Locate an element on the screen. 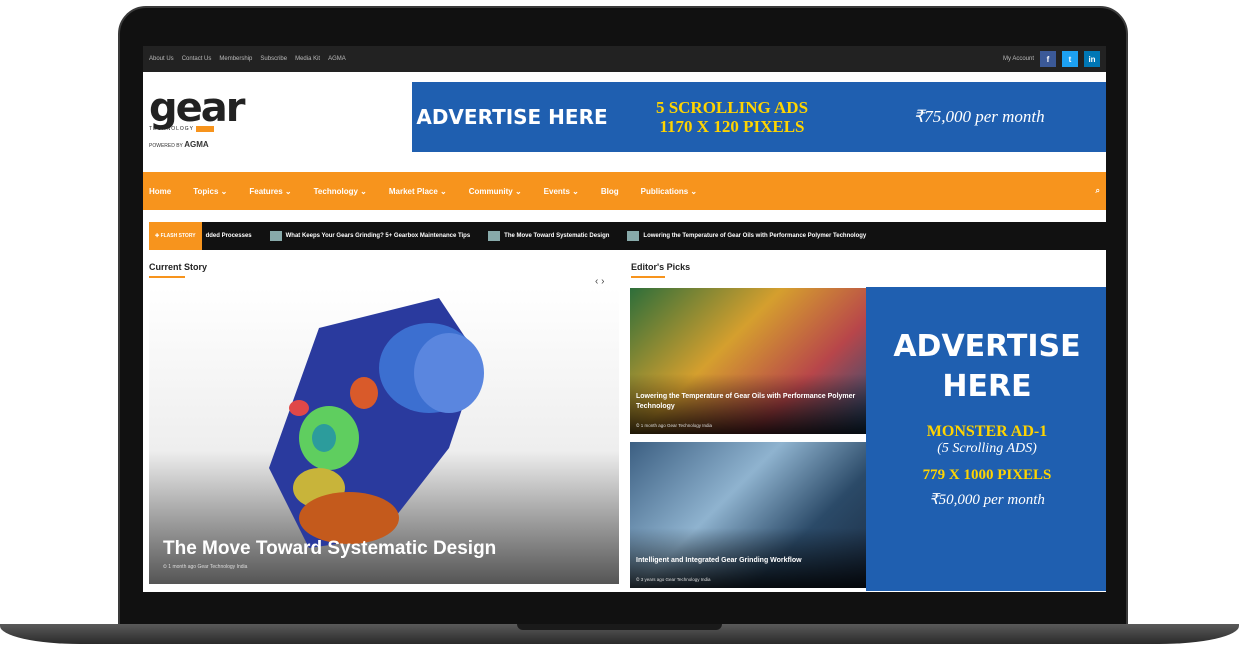 The height and width of the screenshot is (650, 1239). powered-by-label: POWERED BY is located at coordinates (166, 146).